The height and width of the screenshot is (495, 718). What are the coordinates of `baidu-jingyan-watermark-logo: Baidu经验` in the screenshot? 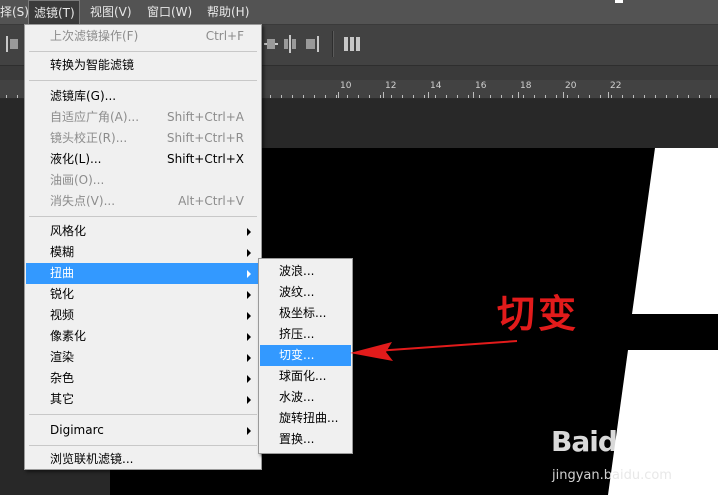 It's located at (621, 441).